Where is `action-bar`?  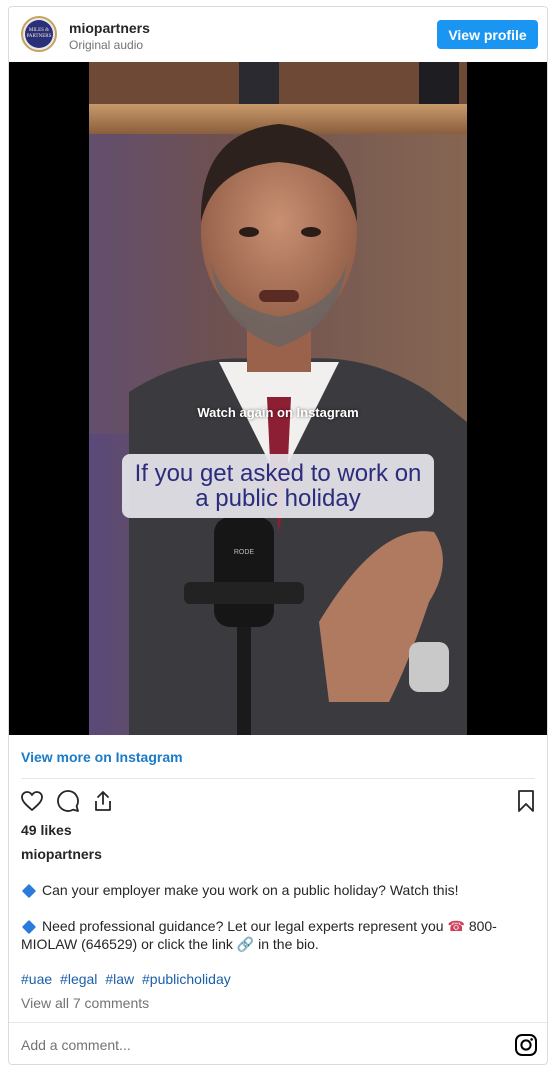 action-bar is located at coordinates (278, 803).